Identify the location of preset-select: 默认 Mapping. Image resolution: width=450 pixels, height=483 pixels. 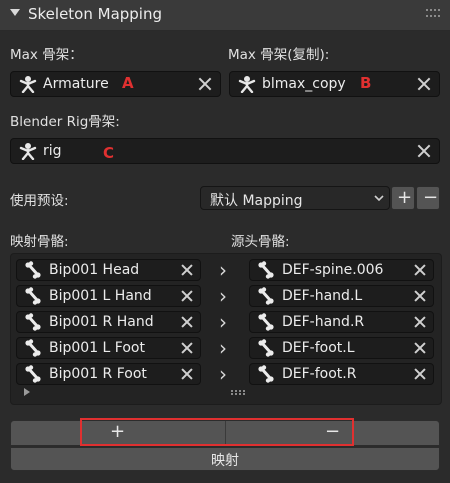
(295, 198).